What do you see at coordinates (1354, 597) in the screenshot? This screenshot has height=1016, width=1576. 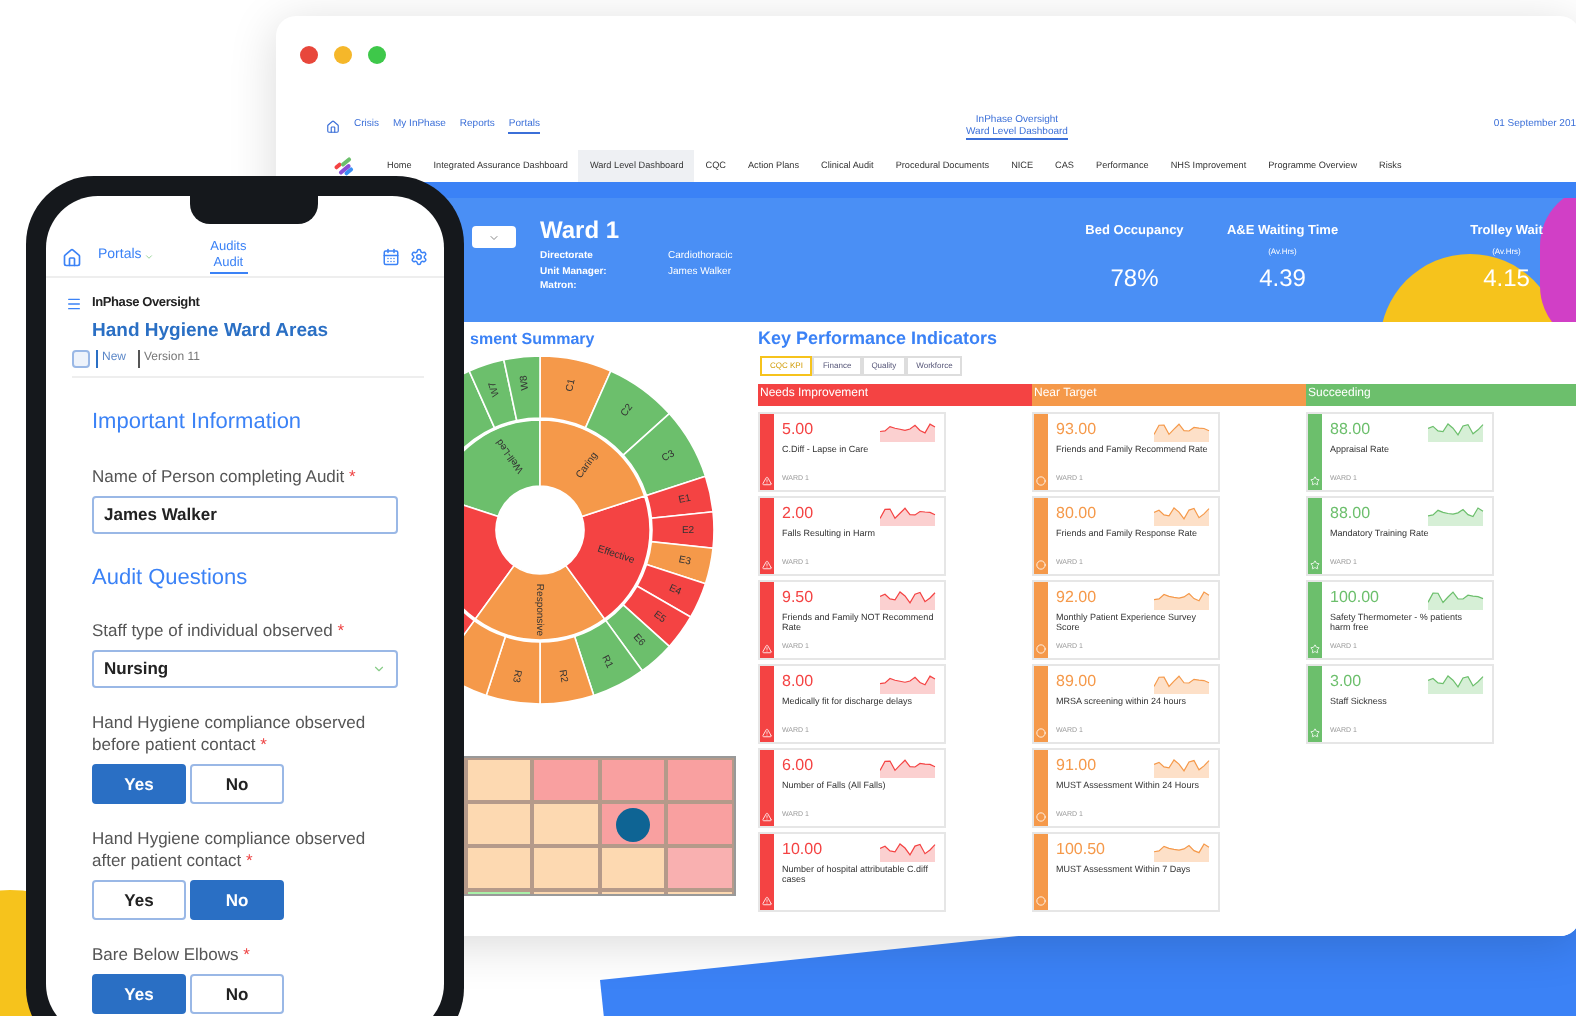 I see `kpi-value: 100.00` at bounding box center [1354, 597].